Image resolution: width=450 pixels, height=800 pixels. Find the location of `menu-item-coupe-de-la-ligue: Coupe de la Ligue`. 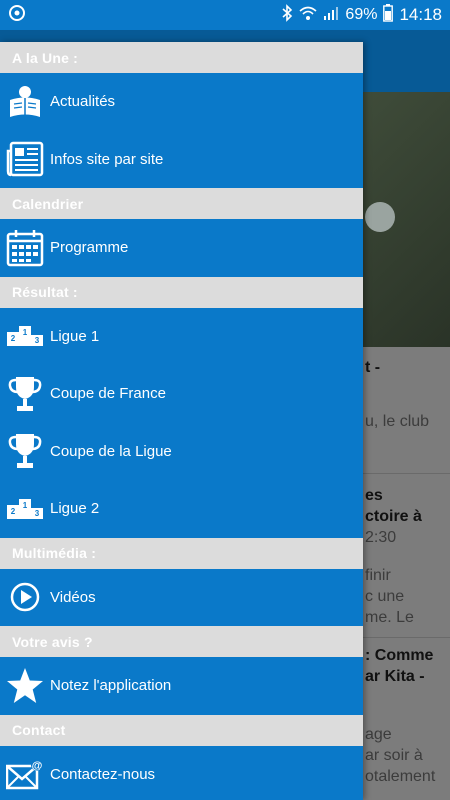

menu-item-coupe-de-la-ligue: Coupe de la Ligue is located at coordinates (181, 452).